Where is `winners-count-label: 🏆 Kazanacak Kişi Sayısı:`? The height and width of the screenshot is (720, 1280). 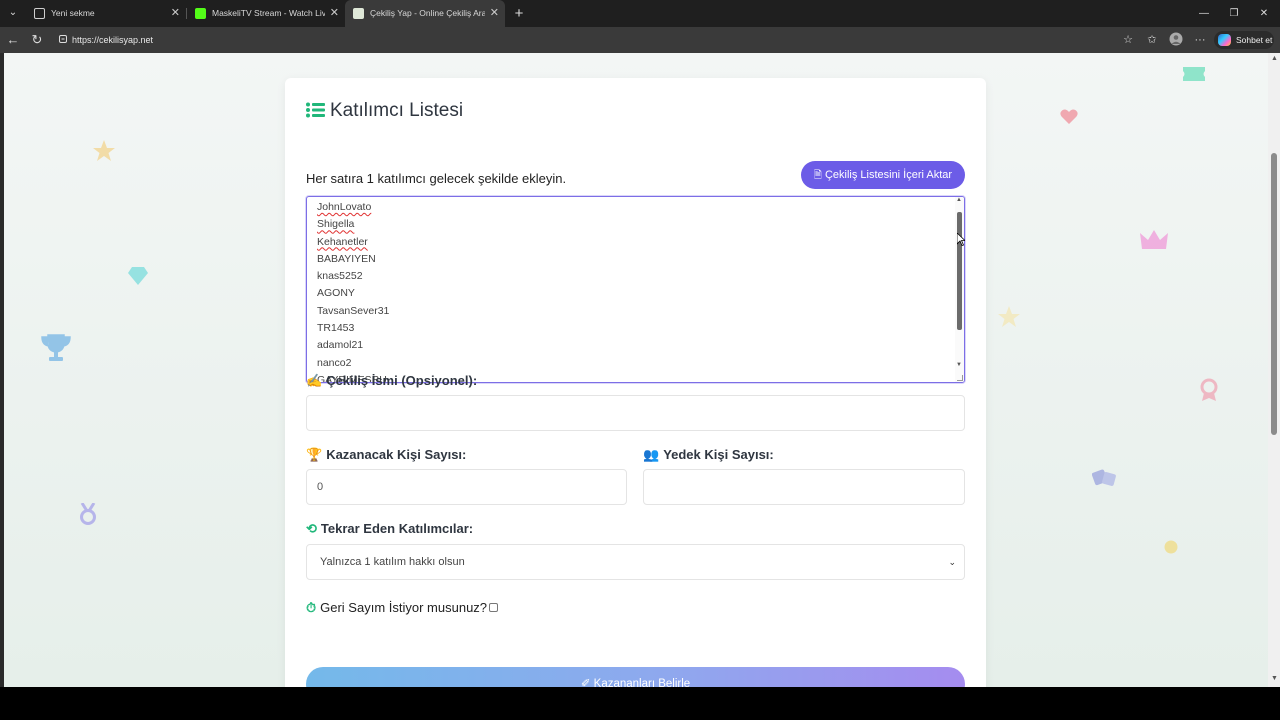 winners-count-label: 🏆 Kazanacak Kişi Sayısı: is located at coordinates (386, 455).